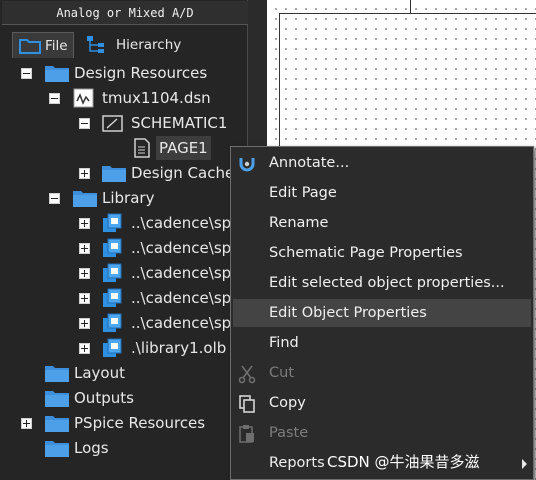 The image size is (536, 480). Describe the element at coordinates (183, 148) in the screenshot. I see `tree-item-label: PAGE1` at that location.